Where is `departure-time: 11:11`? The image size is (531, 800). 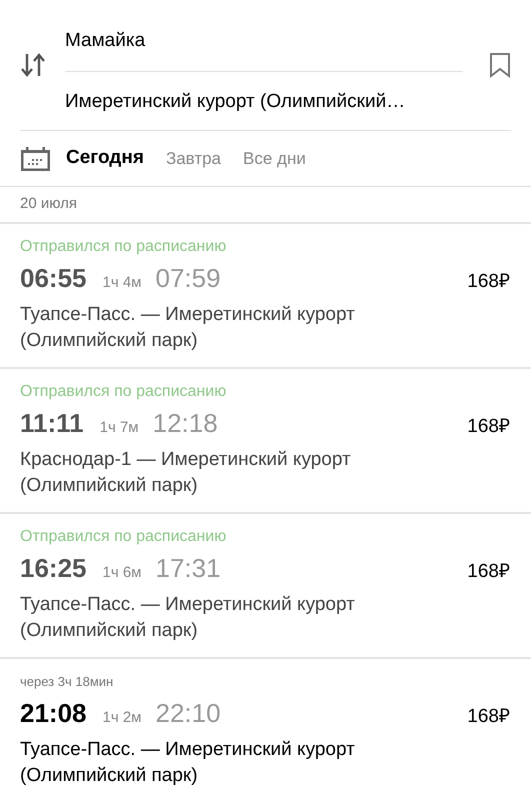 departure-time: 11:11 is located at coordinates (52, 423).